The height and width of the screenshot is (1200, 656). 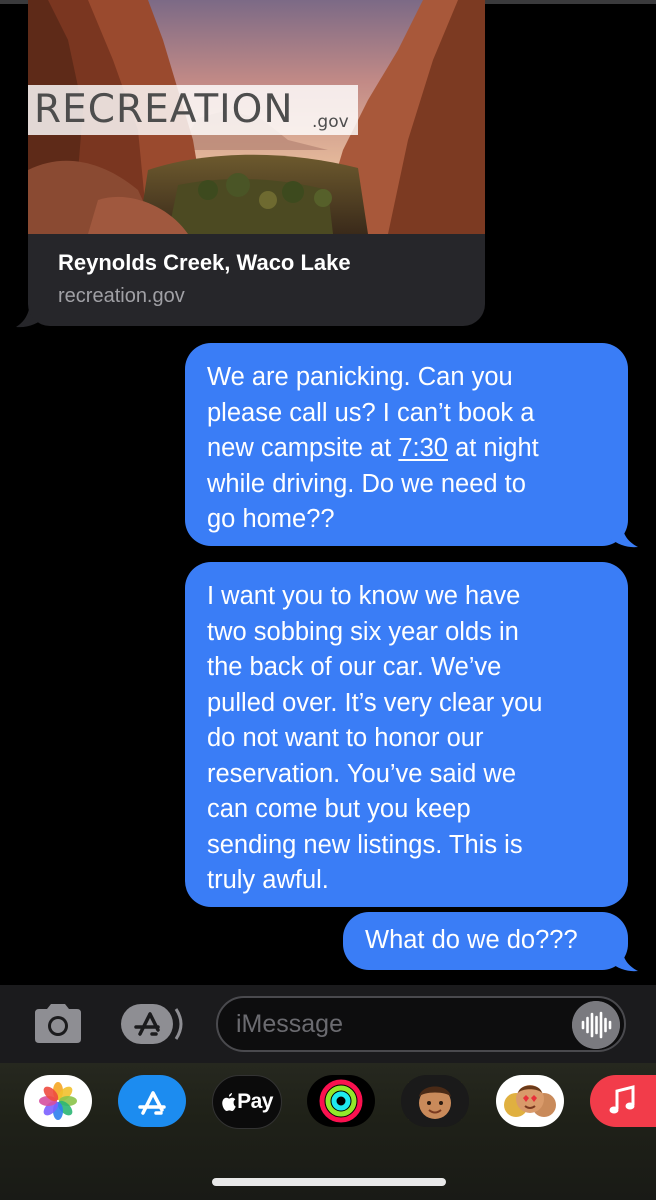 What do you see at coordinates (303, 448) in the screenshot?
I see `message-text: new campsite at` at bounding box center [303, 448].